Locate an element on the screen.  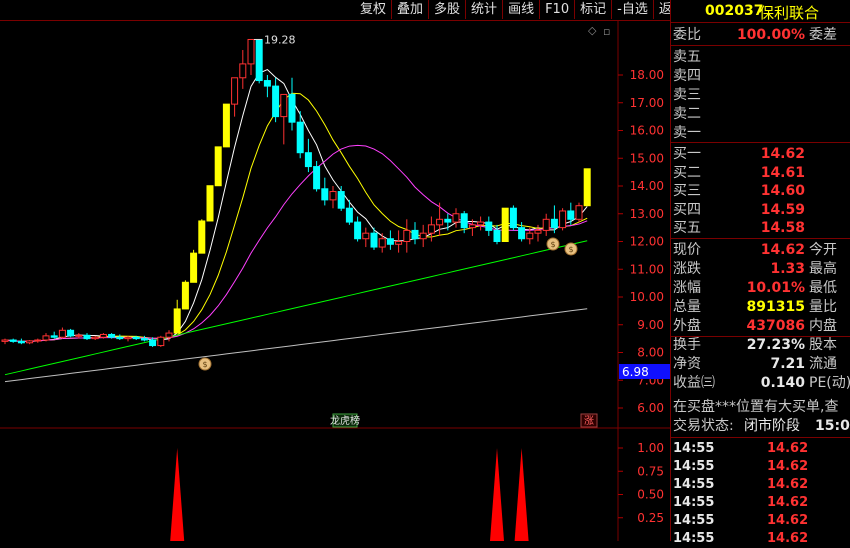
stat-value: 891315 is located at coordinates (775, 307).